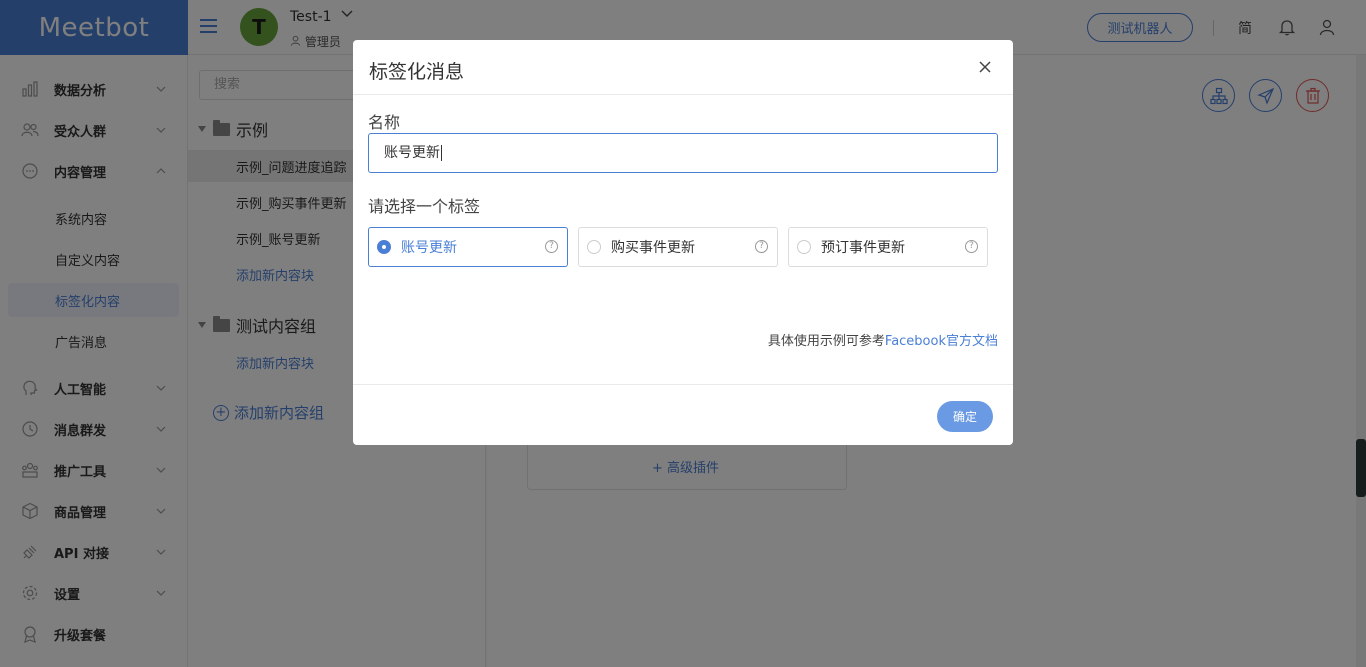 This screenshot has width=1366, height=667. I want to click on tag-option-account-update: 账号更新 ?, so click(468, 247).